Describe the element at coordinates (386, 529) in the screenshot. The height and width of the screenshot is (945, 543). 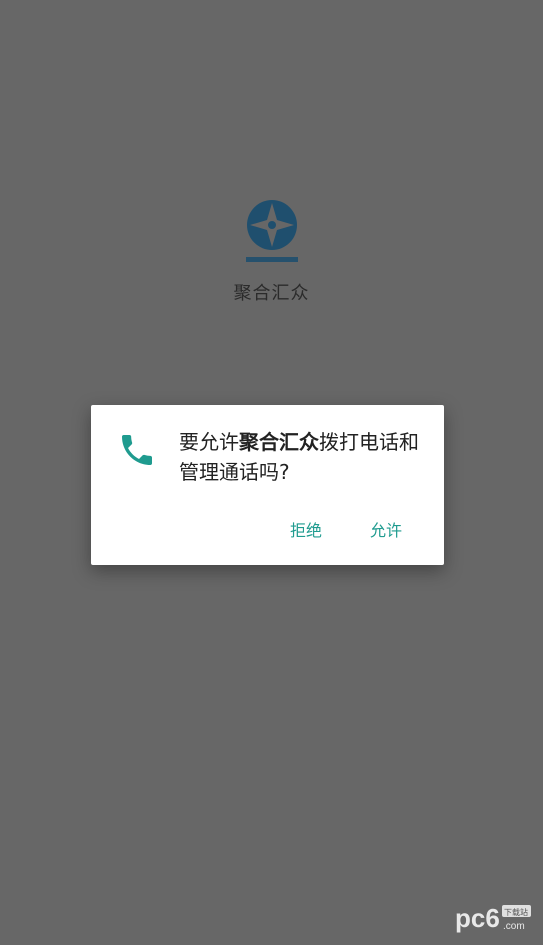
I see `allow-button: 允许` at that location.